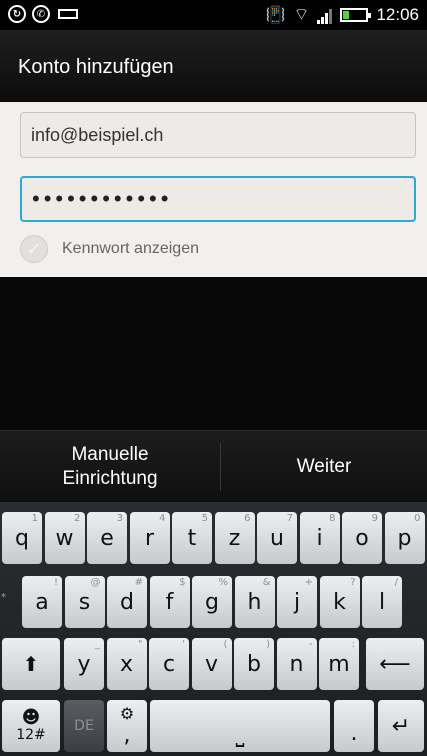 This screenshot has width=427, height=756. Describe the element at coordinates (396, 582) in the screenshot. I see `key-l-hint: /` at that location.